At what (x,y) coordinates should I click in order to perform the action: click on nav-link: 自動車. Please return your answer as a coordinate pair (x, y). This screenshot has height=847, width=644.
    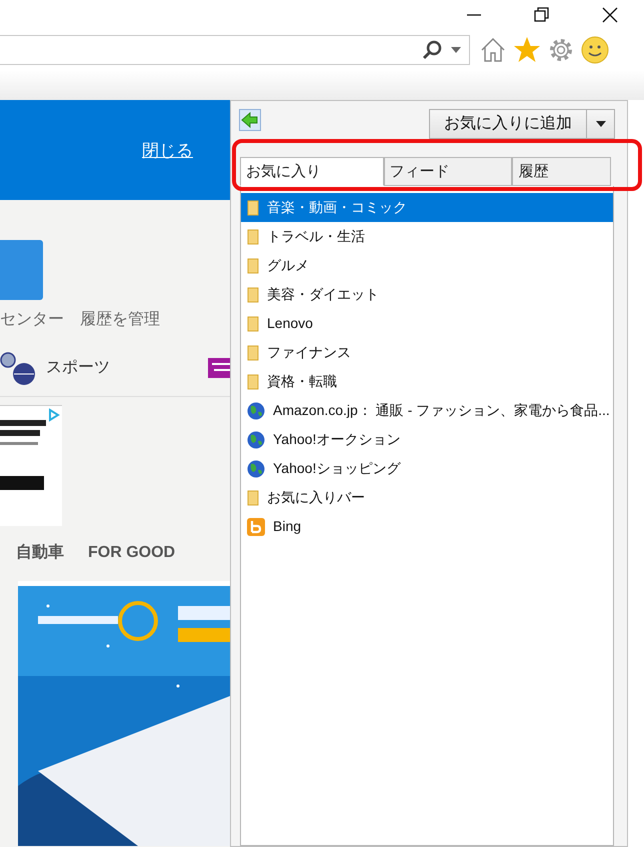
    Looking at the image, I should click on (40, 553).